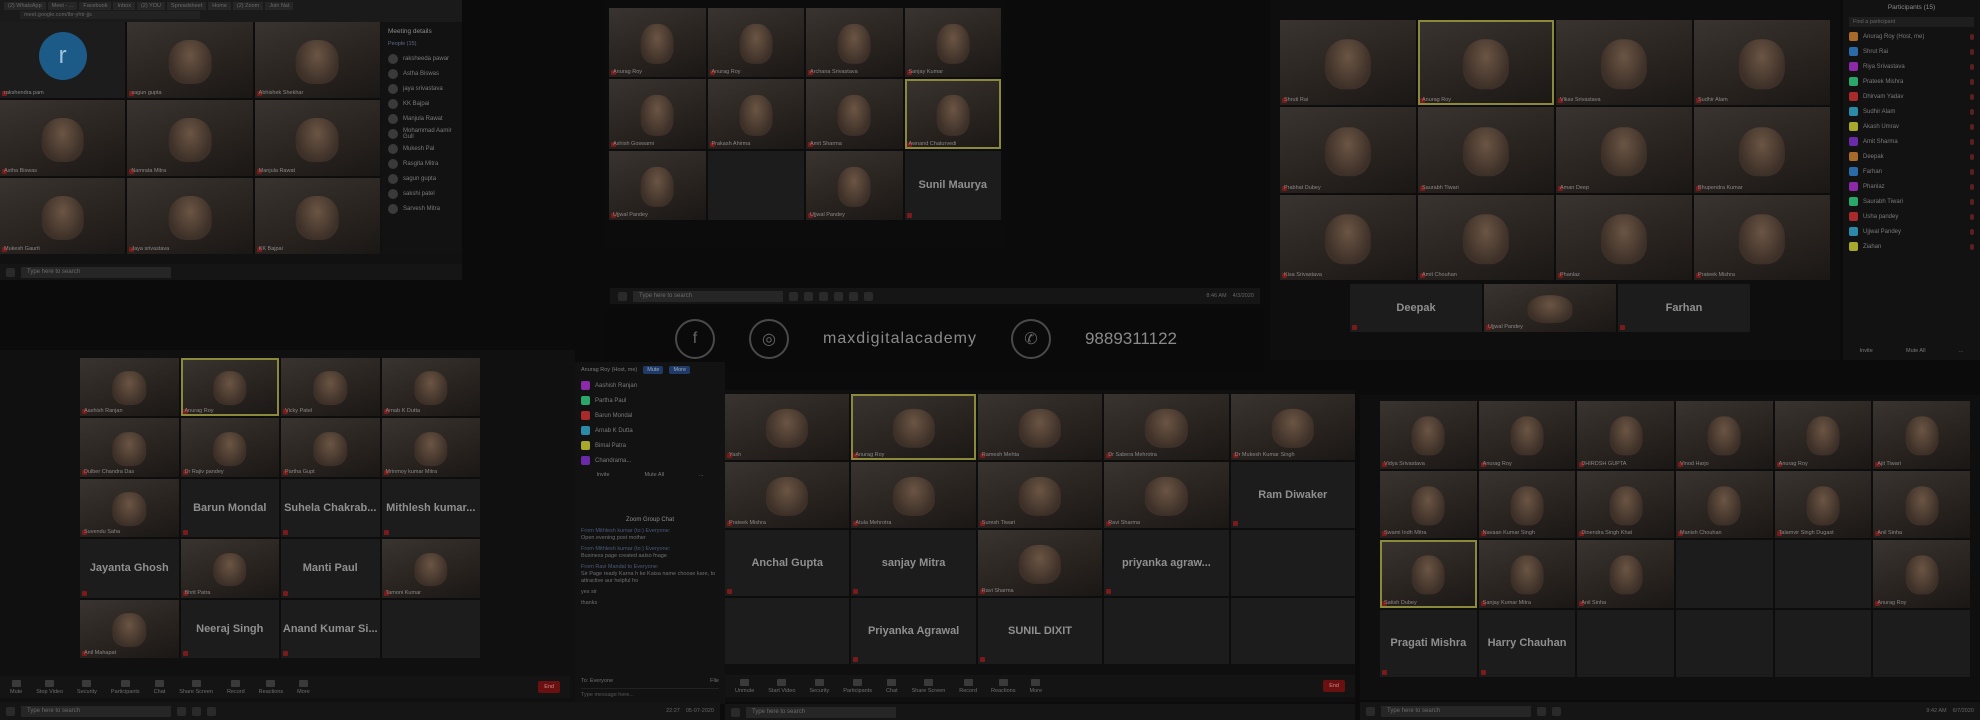  Describe the element at coordinates (1428, 504) in the screenshot. I see `video-tile: Swami Indh Mitra` at that location.